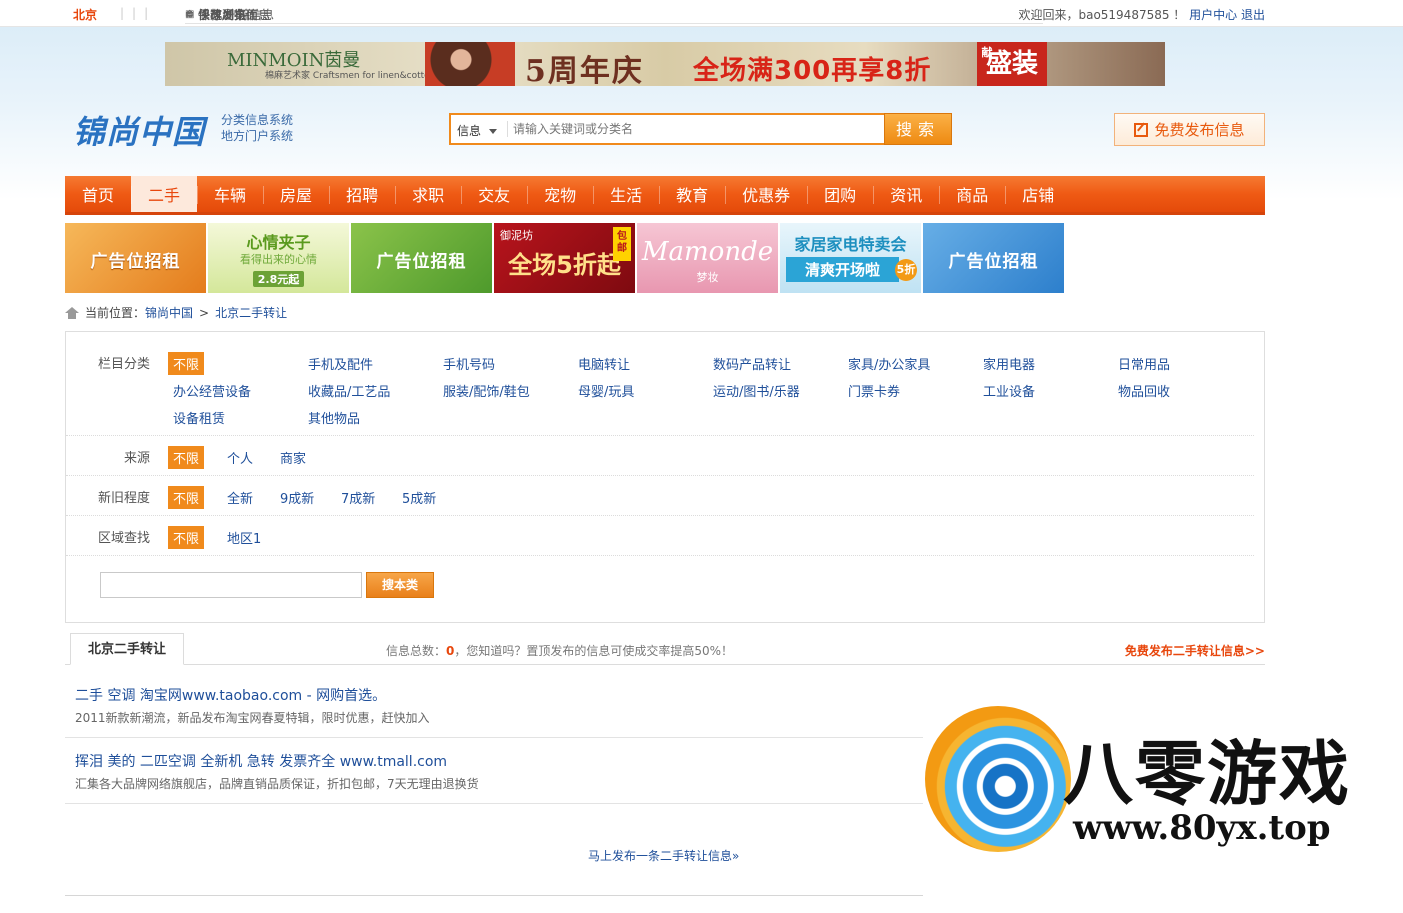 Image resolution: width=1403 pixels, height=913 pixels. What do you see at coordinates (850, 258) in the screenshot?
I see `ad-tile-6: 家居家电特卖会 清爽开场啦 5折` at bounding box center [850, 258].